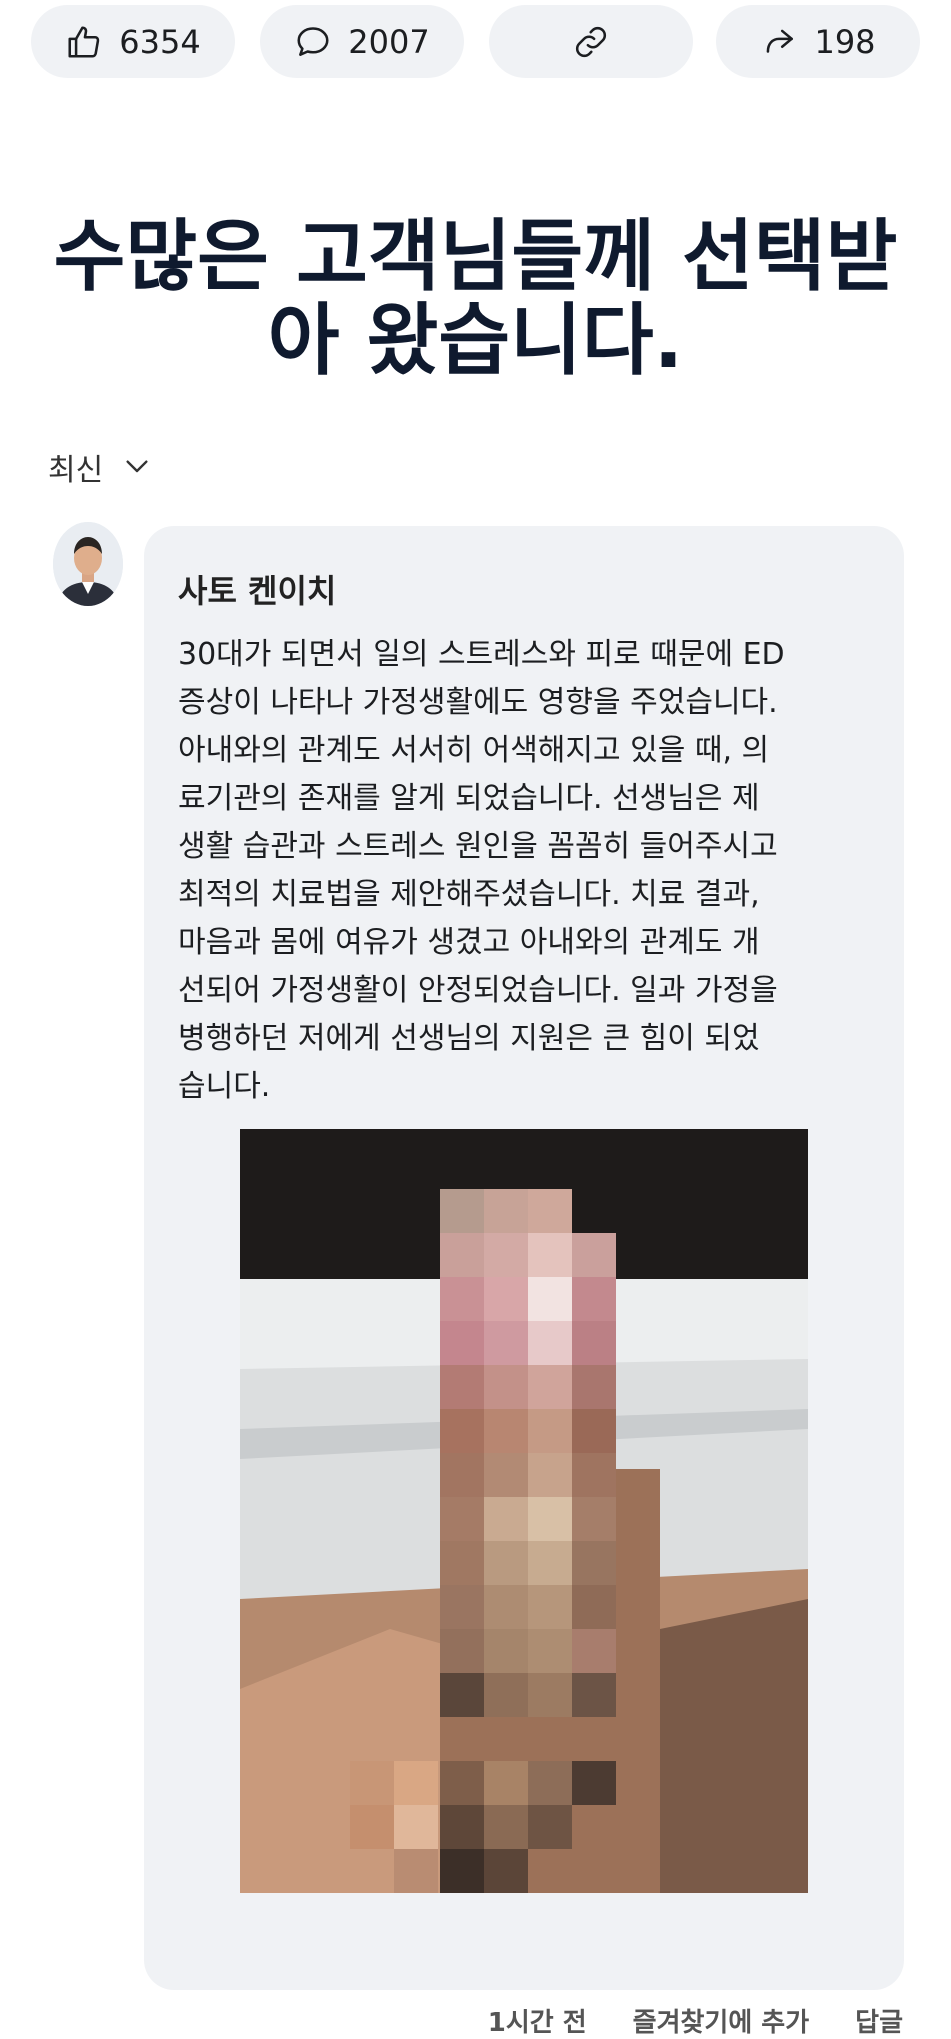  What do you see at coordinates (389, 41) in the screenshot?
I see `comment-count: 2007` at bounding box center [389, 41].